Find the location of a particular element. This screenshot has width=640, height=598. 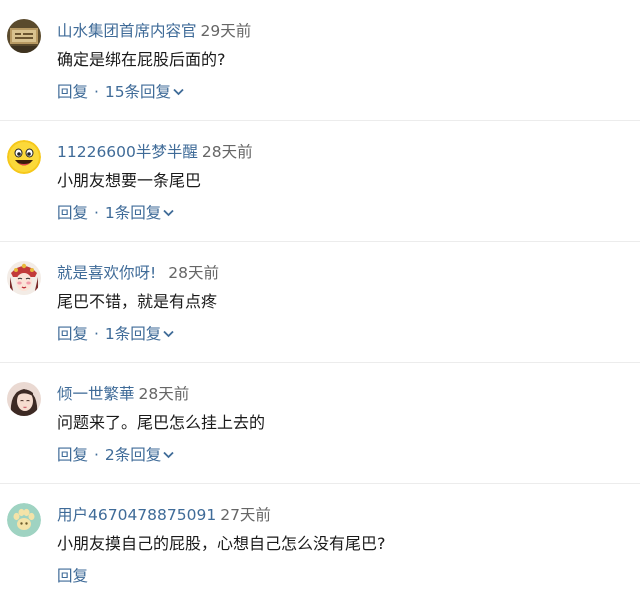

view-replies-button: 15条回复 is located at coordinates (144, 92).